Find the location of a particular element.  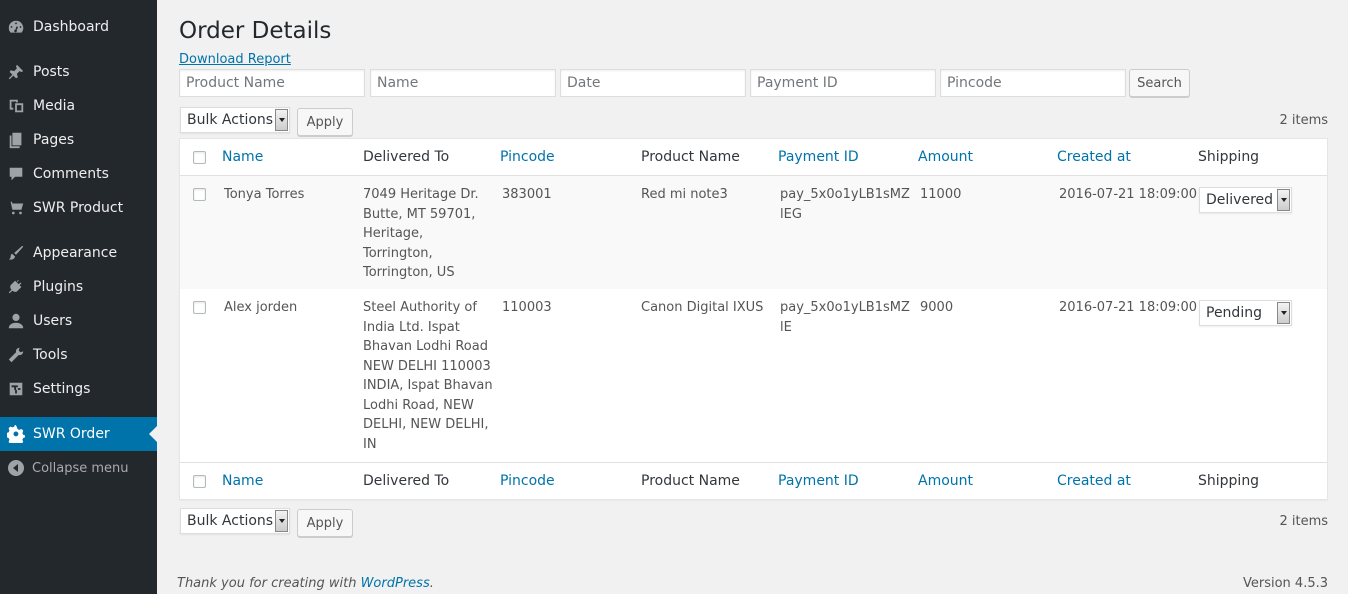

column-header-shipping: Shipping is located at coordinates (1229, 157).